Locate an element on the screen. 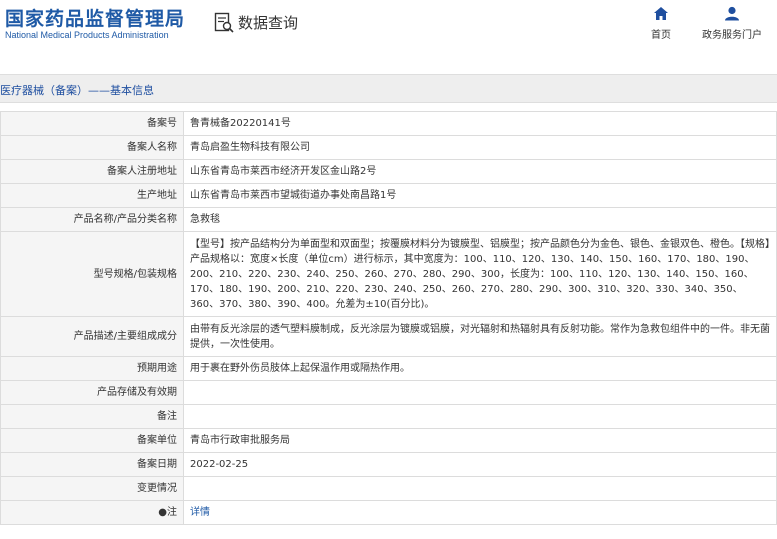  row-label: 变更情况 is located at coordinates (92, 488).